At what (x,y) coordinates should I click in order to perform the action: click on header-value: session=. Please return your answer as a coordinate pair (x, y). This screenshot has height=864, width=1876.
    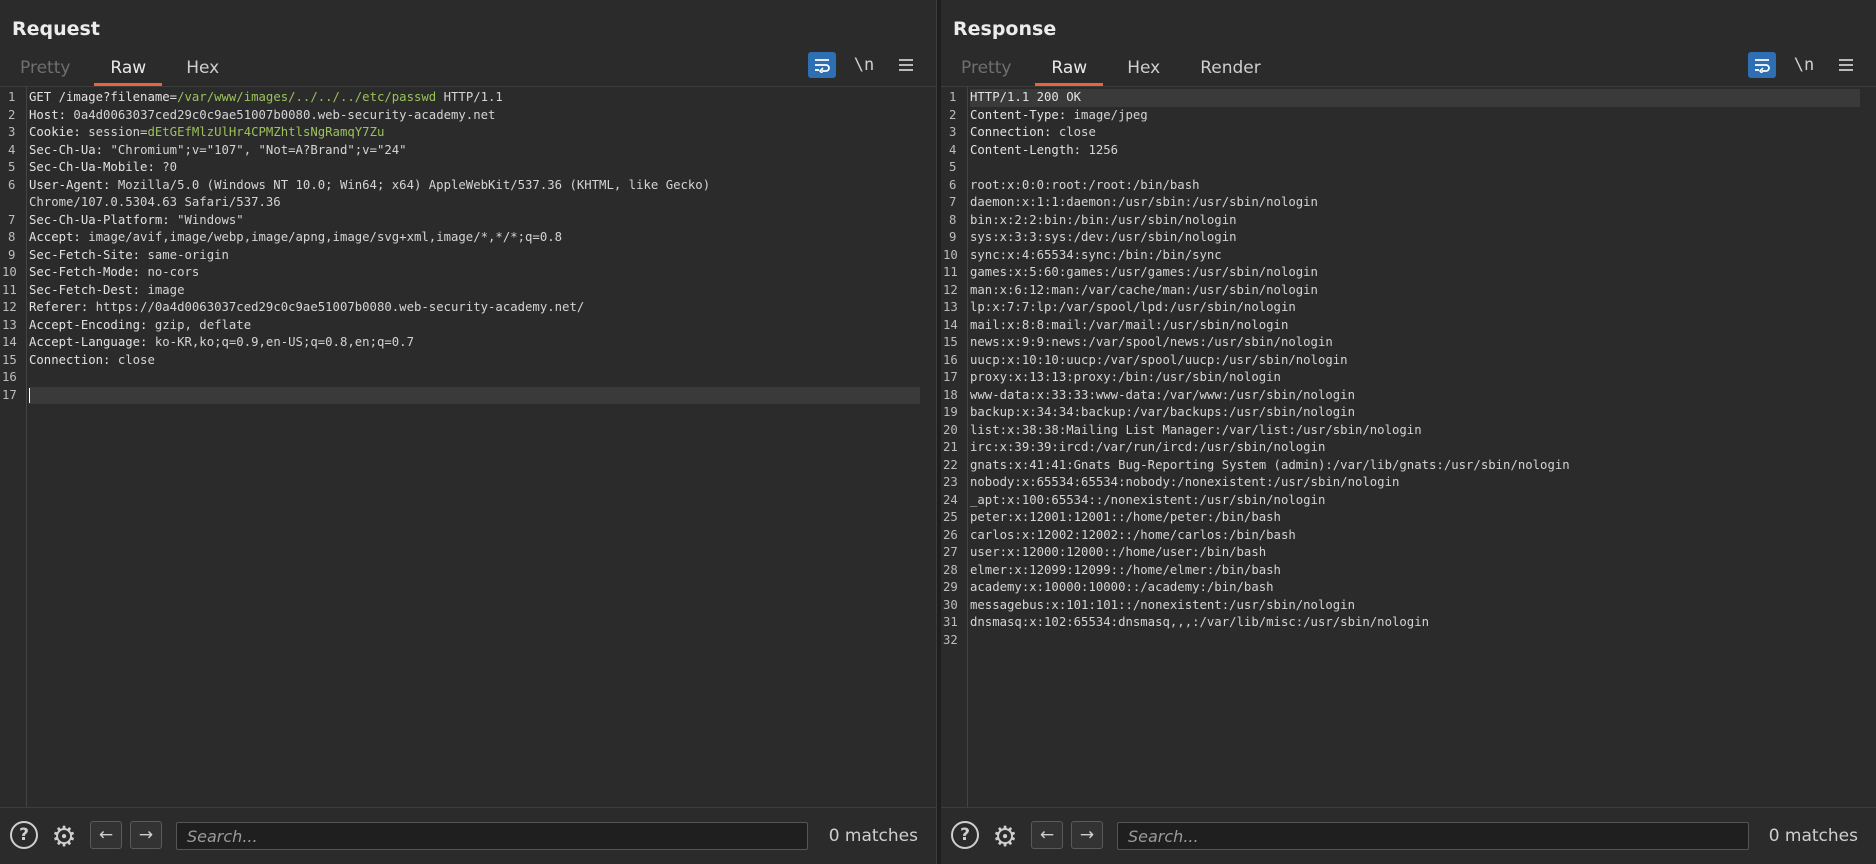
    Looking at the image, I should click on (114, 132).